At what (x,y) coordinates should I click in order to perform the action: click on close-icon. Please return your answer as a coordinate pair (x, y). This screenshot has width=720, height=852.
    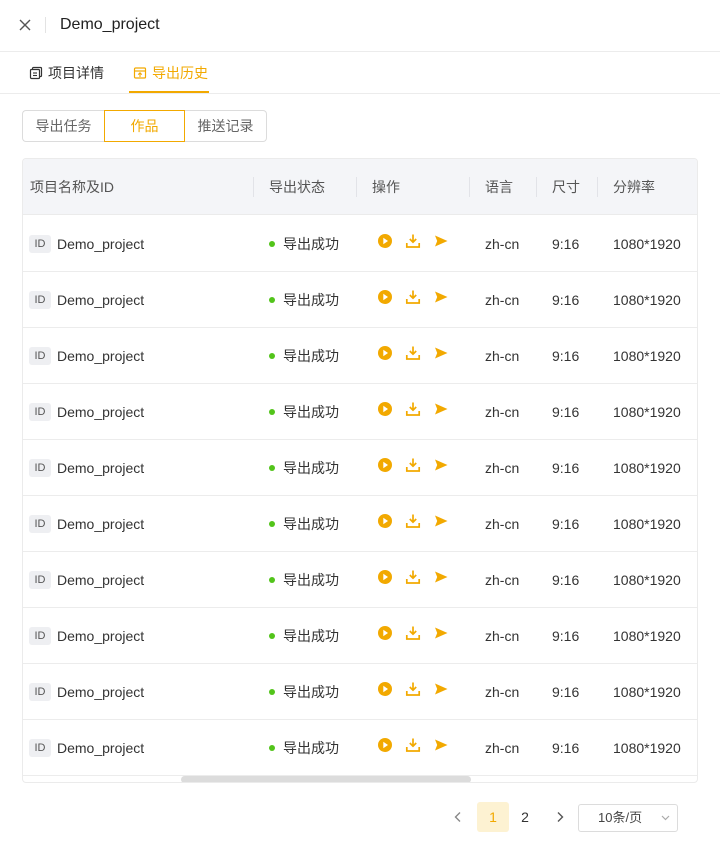
    Looking at the image, I should click on (25, 25).